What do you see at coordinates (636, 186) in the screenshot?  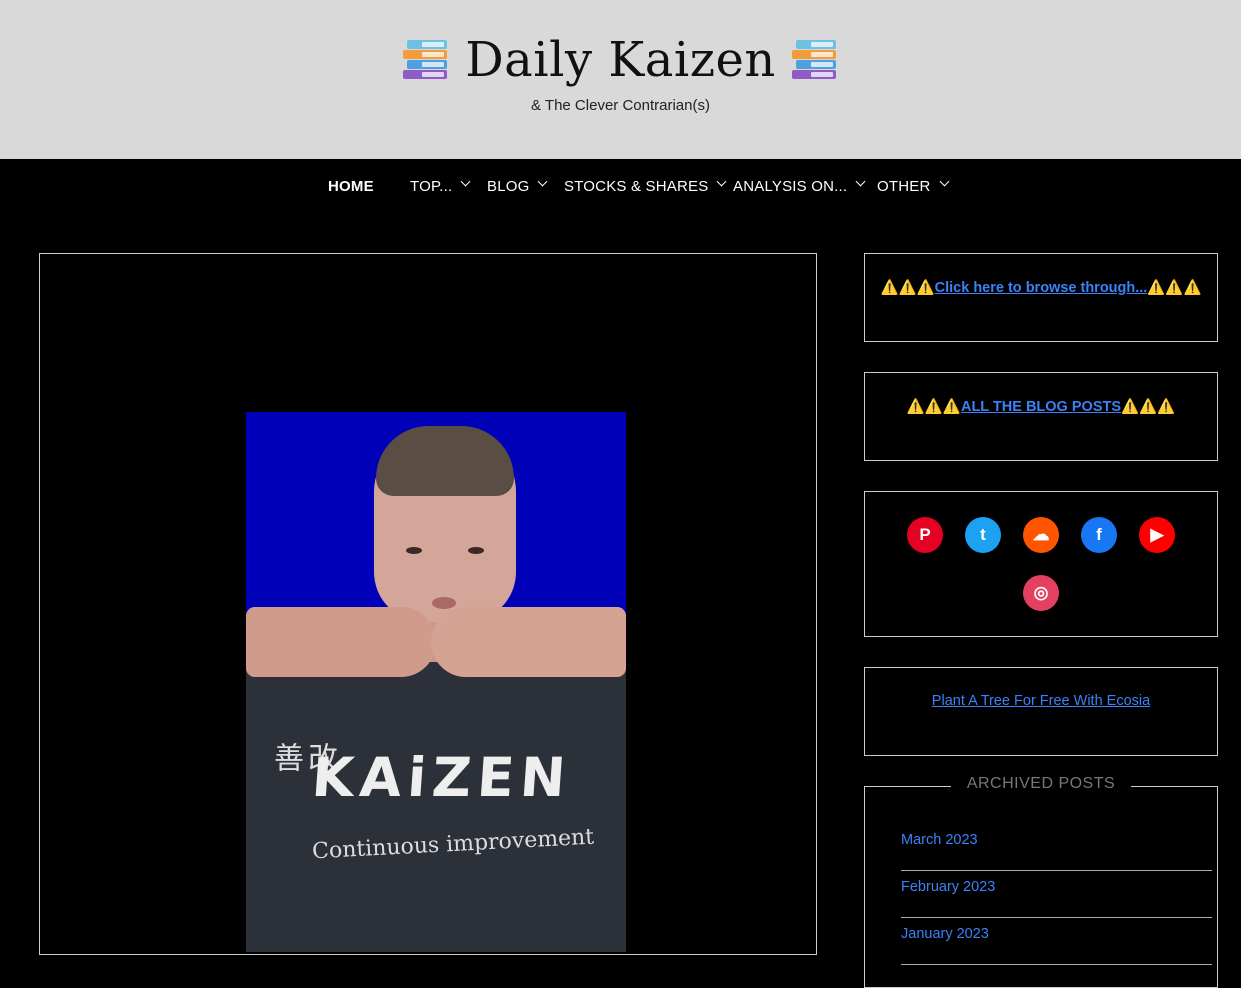 I see `nav-item-label: STOCKS & SHARES` at bounding box center [636, 186].